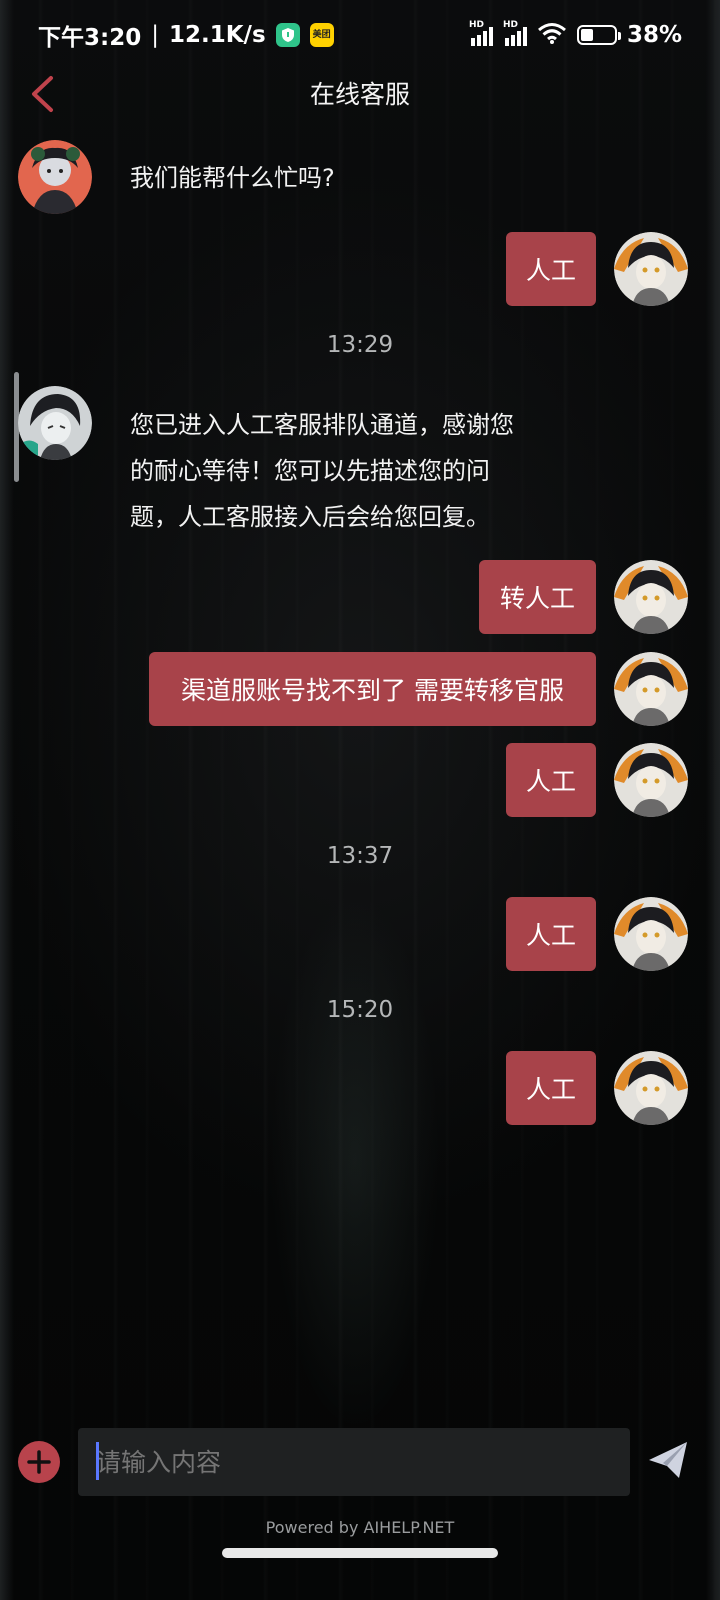 The height and width of the screenshot is (1600, 720). Describe the element at coordinates (97, 1461) in the screenshot. I see `text-cursor` at that location.